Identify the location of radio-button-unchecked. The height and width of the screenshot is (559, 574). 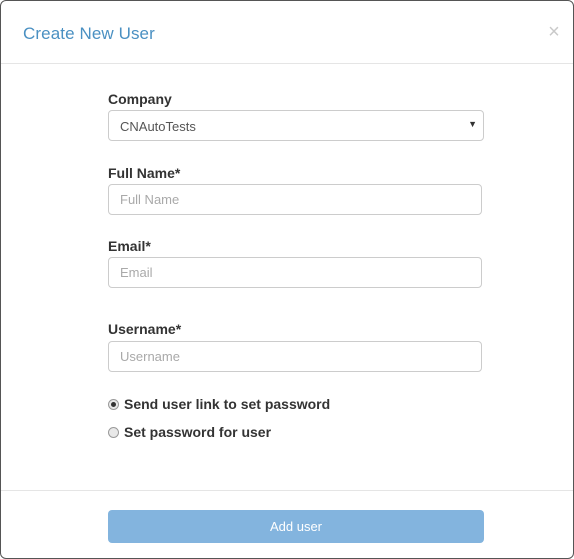
(113, 432).